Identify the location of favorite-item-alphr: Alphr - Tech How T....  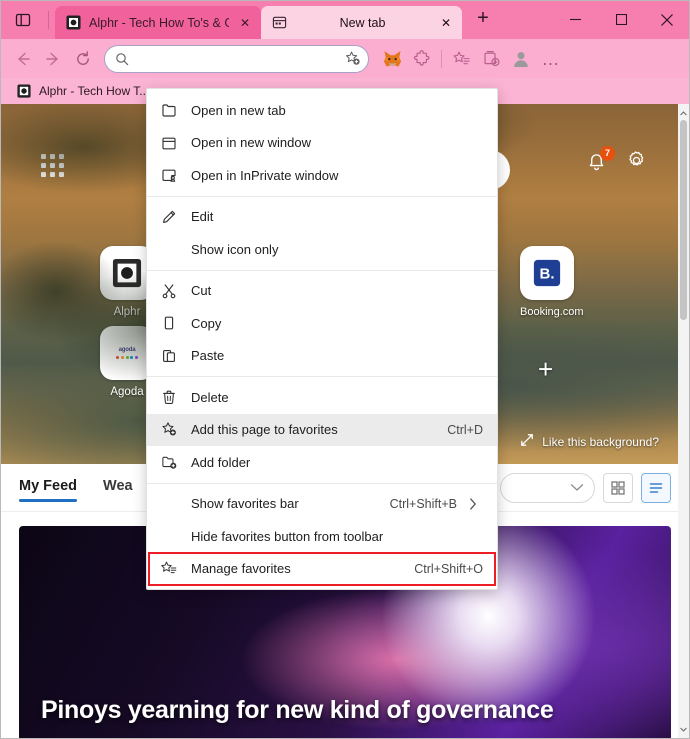
(82, 91).